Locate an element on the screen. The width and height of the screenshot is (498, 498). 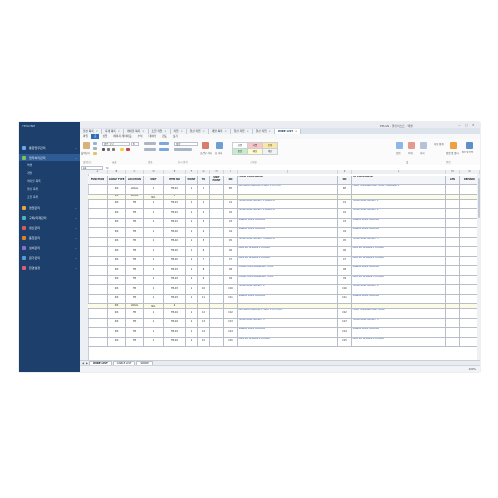
table-cell: 11 is located at coordinates (204, 298).